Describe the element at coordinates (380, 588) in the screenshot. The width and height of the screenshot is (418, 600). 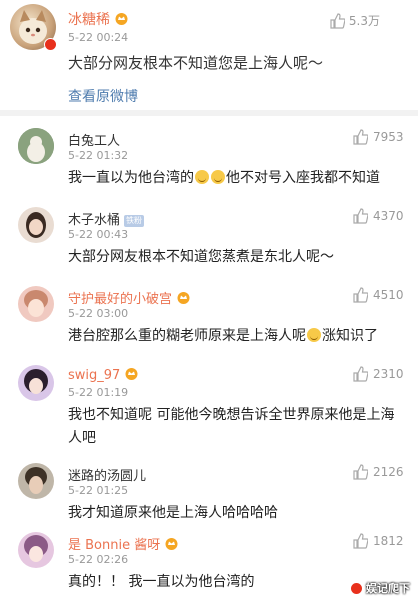
I see `watermark: 娱记爬下` at that location.